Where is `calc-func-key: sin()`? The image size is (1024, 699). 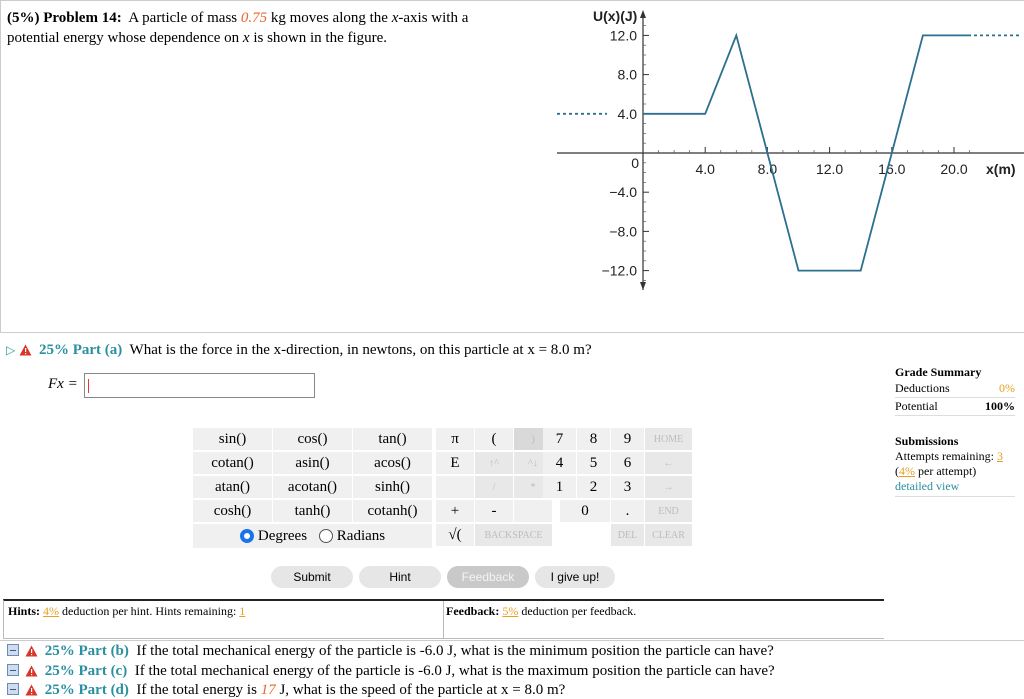
calc-func-key: sin() is located at coordinates (232, 439).